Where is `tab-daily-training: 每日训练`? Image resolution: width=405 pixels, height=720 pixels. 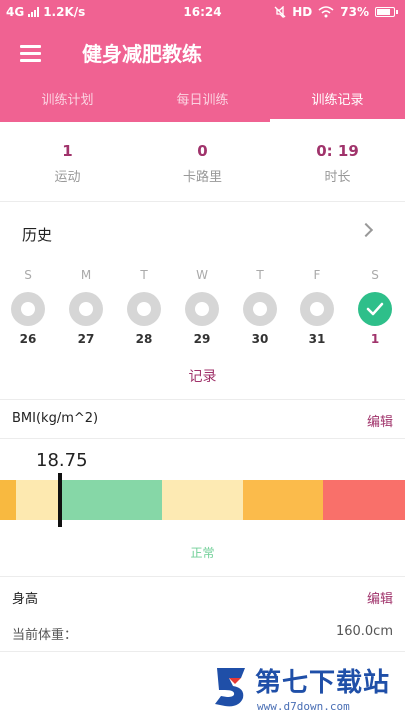 tab-daily-training: 每日训练 is located at coordinates (202, 102).